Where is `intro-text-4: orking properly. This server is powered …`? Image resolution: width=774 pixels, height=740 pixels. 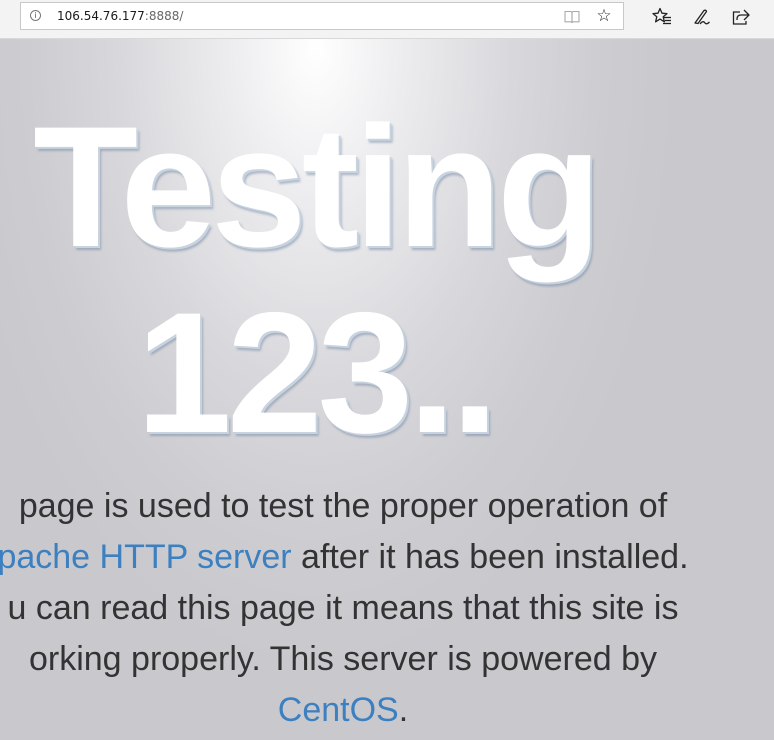 intro-text-4: orking properly. This server is powered … is located at coordinates (342, 659).